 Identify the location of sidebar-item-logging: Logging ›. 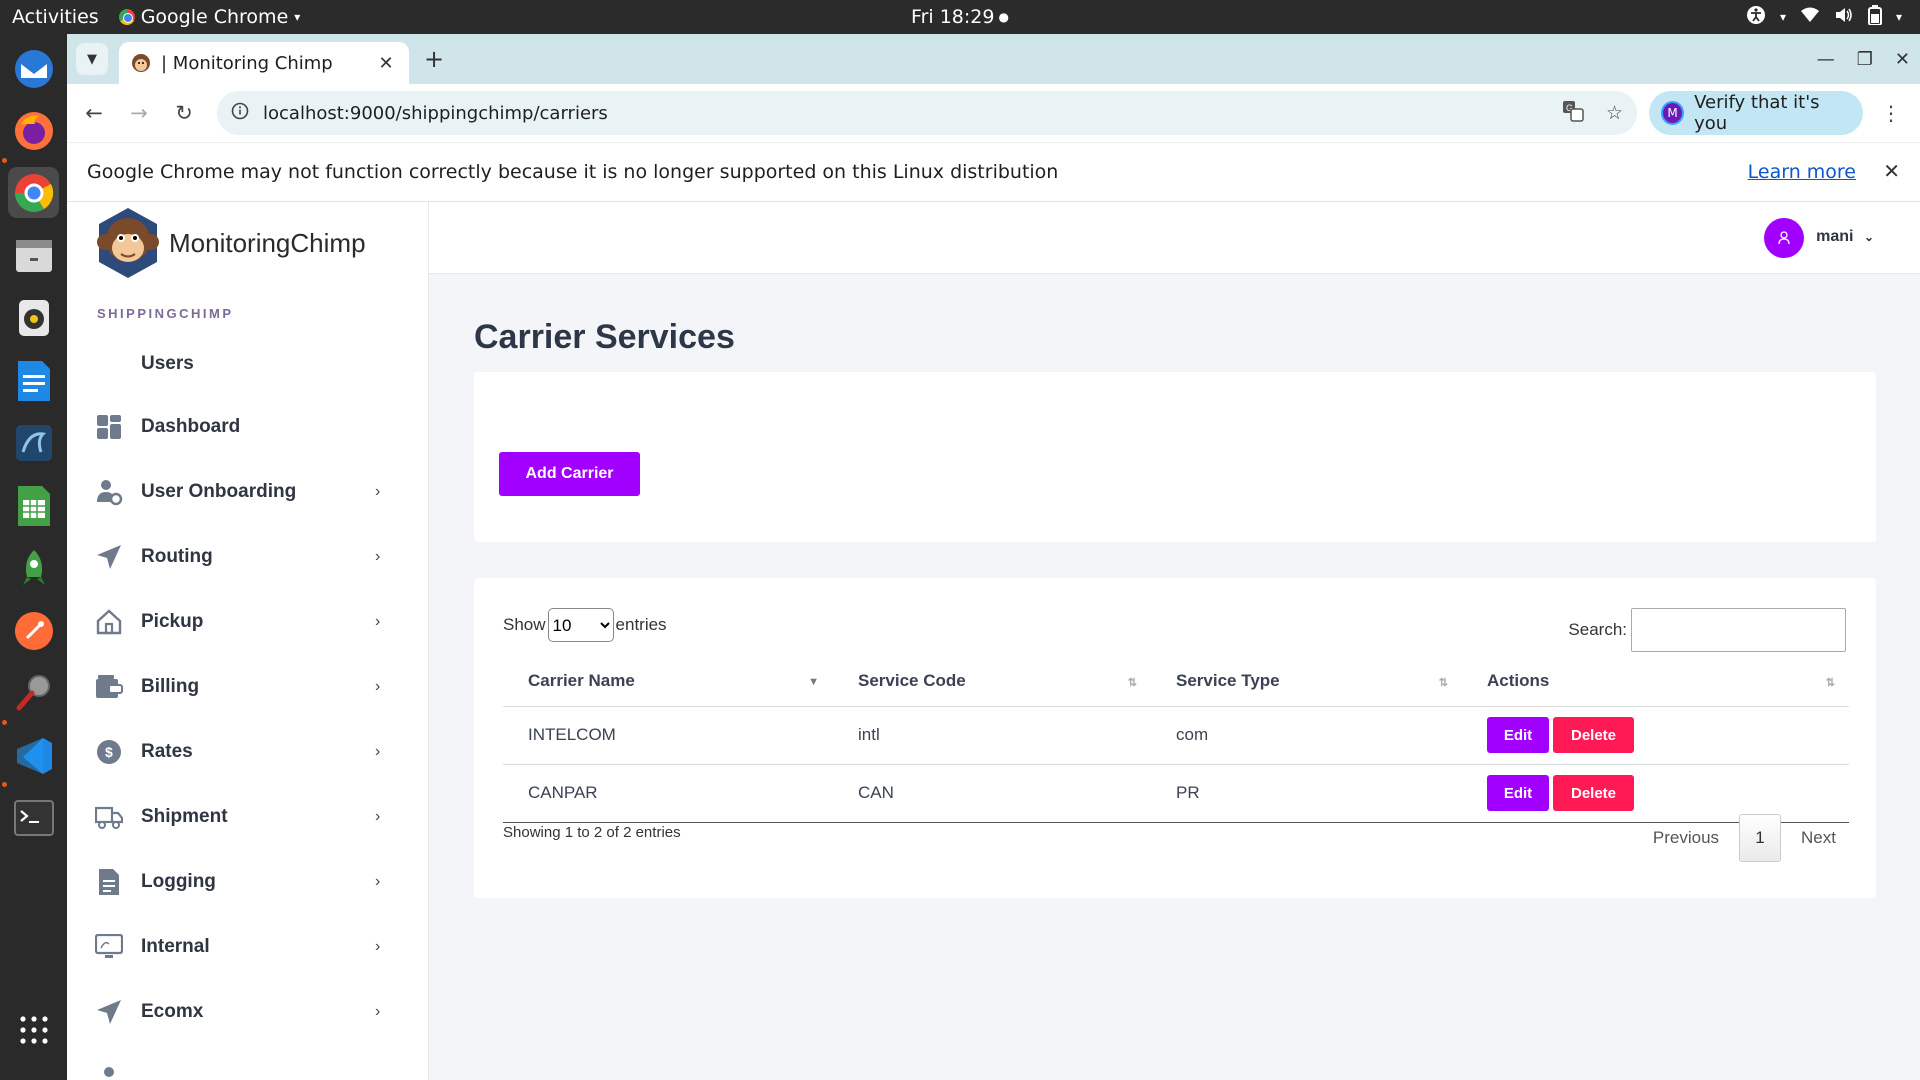
(245, 882).